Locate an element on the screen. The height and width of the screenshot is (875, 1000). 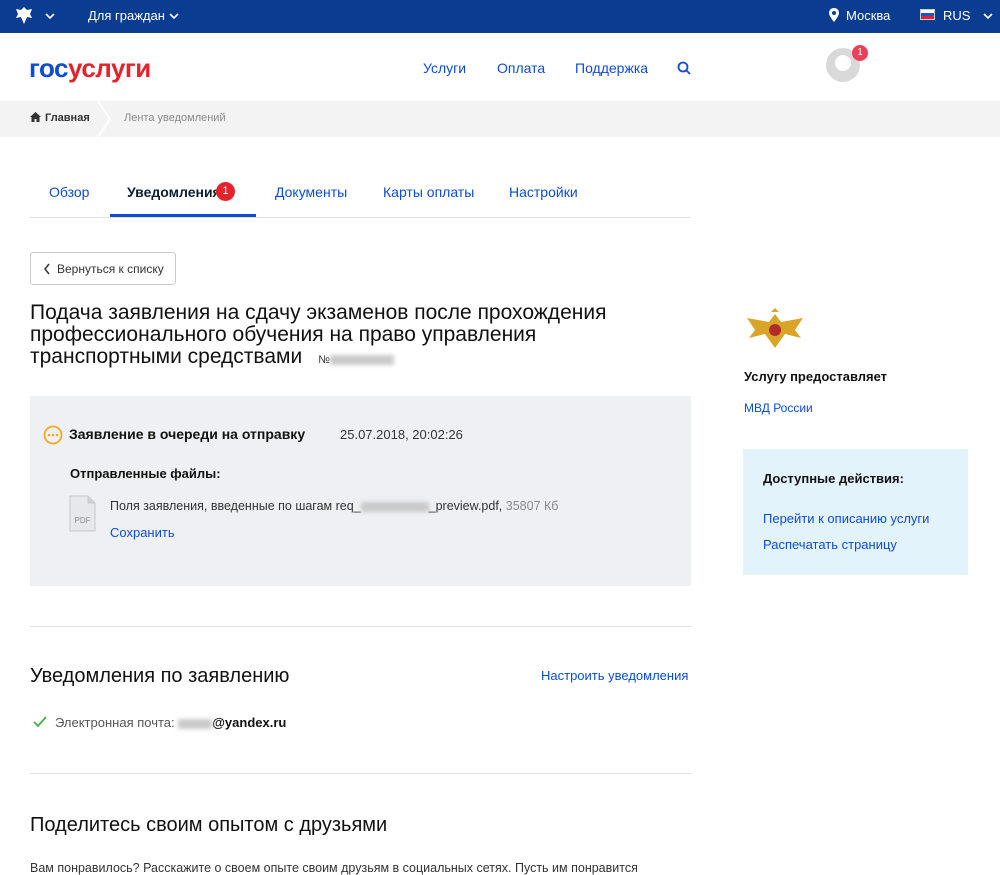
sent-files-label: Отправленные файлы: is located at coordinates (145, 473).